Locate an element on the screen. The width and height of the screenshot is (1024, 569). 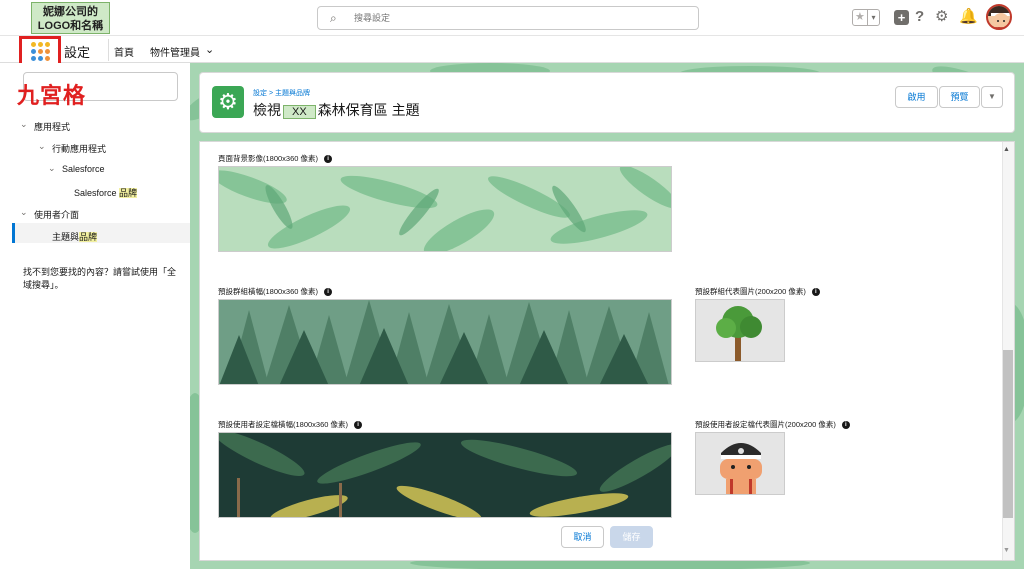
field-label: 預設使用者設定檔代表圖片(200x200 像素) is located at coordinates (765, 424).